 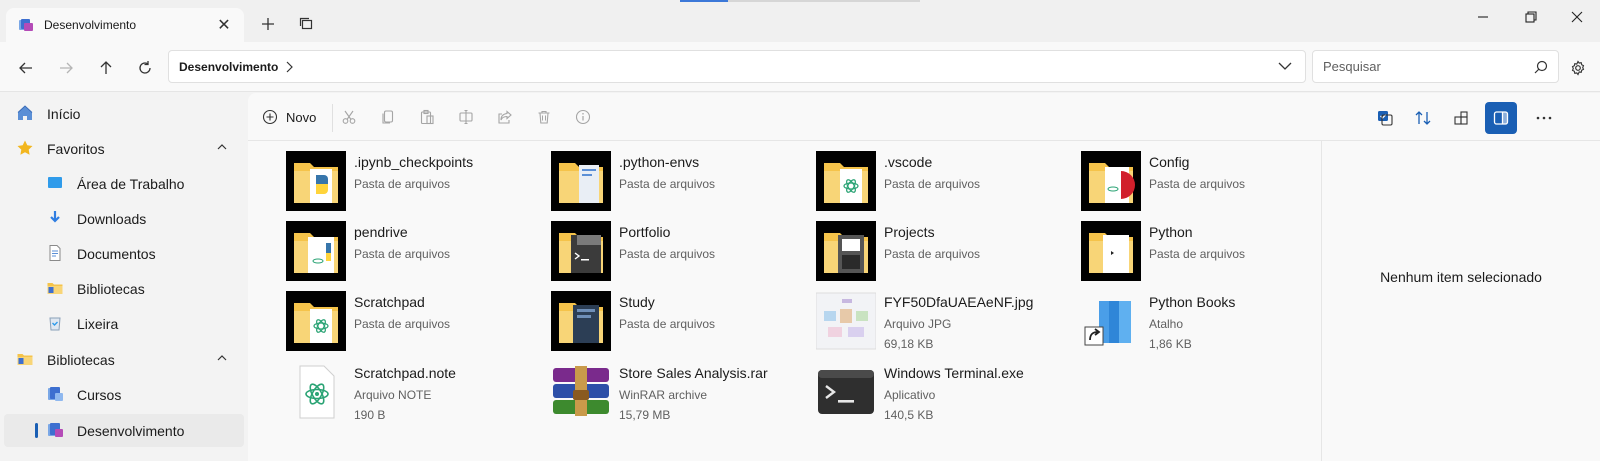 What do you see at coordinates (380, 387) in the screenshot?
I see `file-item: Scratchpad.note Arquivo NOTE 190 B` at bounding box center [380, 387].